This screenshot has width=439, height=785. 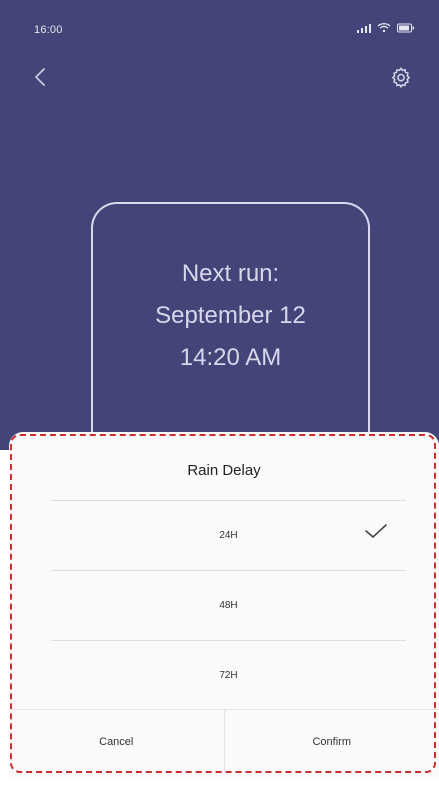 I want to click on option-24h: 24H, so click(x=228, y=535).